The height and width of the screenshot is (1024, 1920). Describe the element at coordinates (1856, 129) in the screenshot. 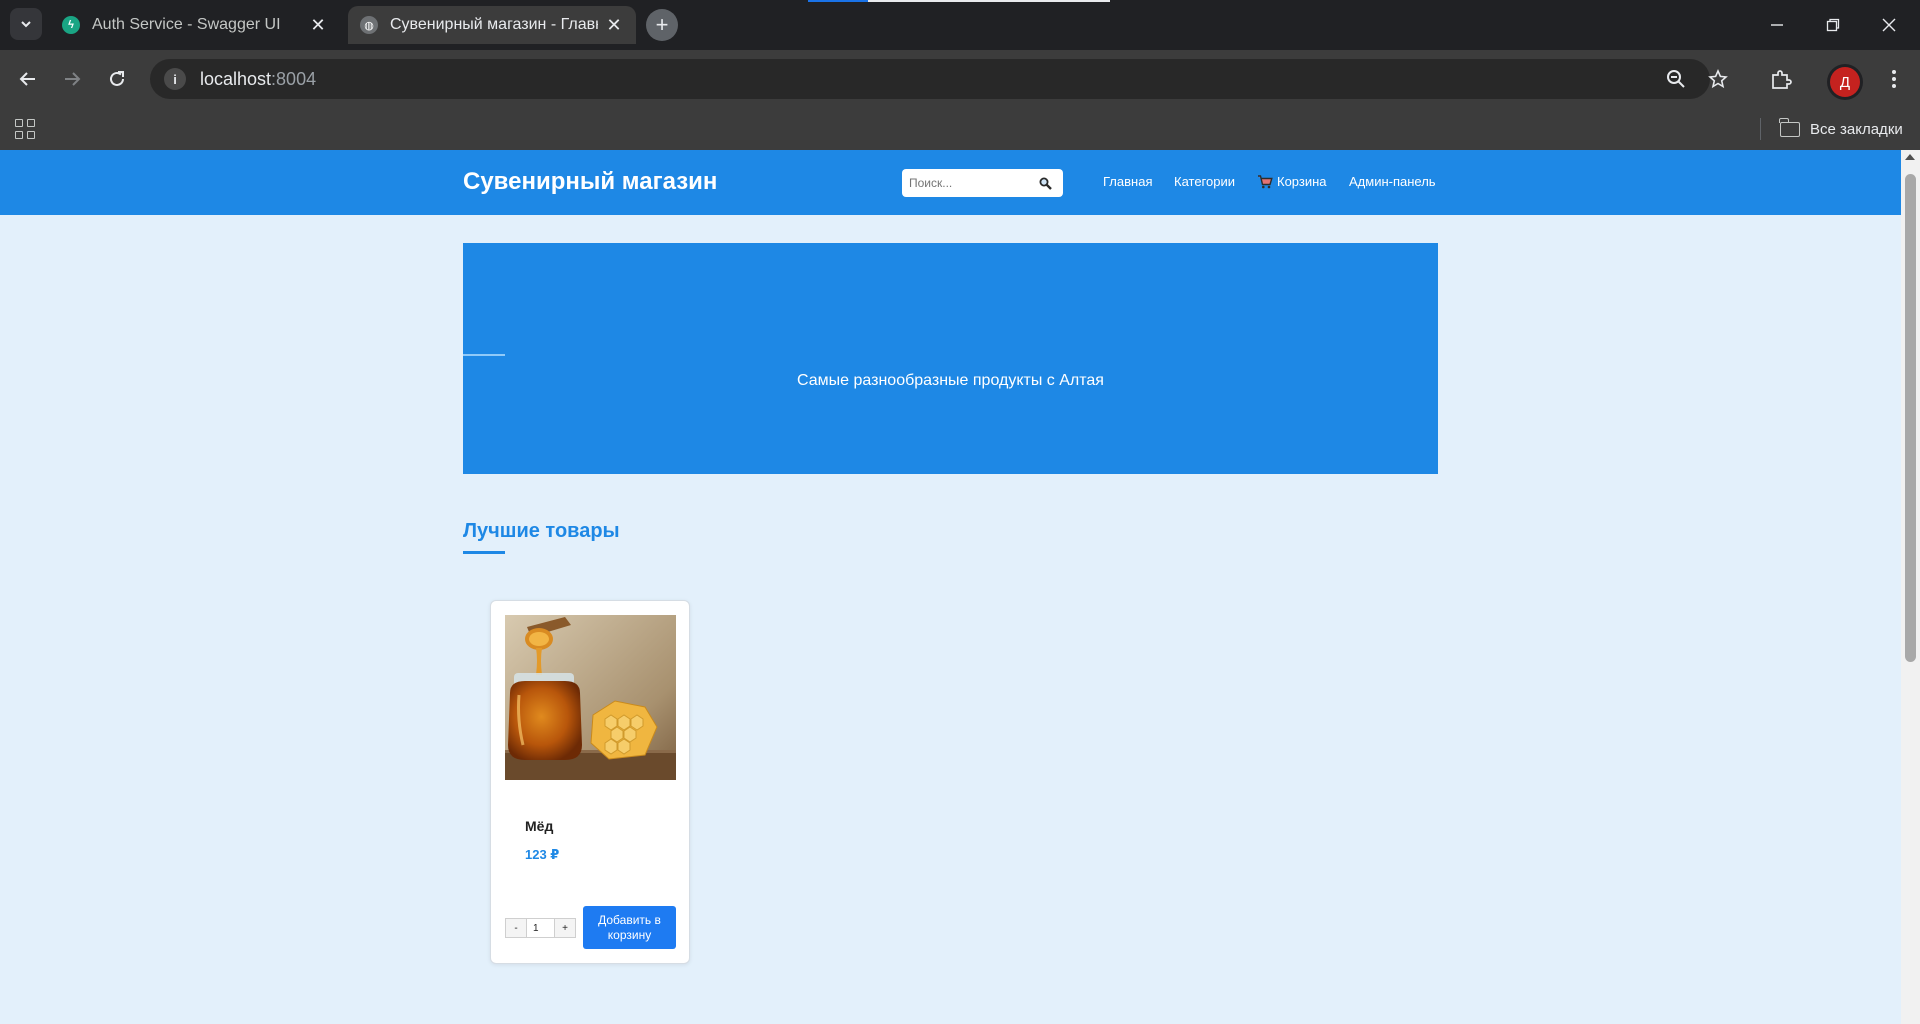

I see `all-bookmarks-label: Все закладки` at that location.